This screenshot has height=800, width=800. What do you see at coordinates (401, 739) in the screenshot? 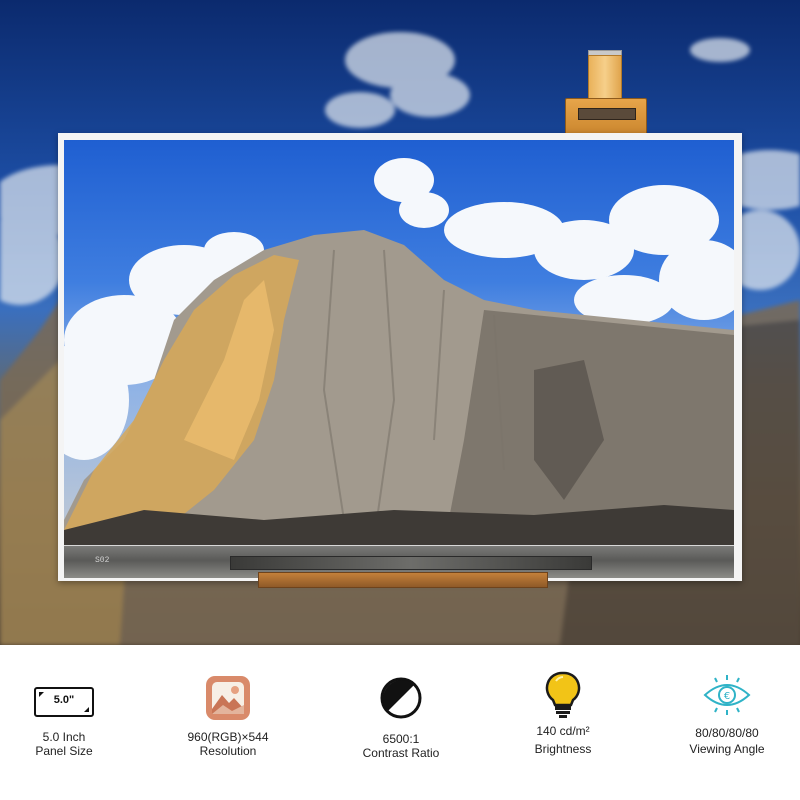
I see `spec-value: 6500:1` at bounding box center [401, 739].